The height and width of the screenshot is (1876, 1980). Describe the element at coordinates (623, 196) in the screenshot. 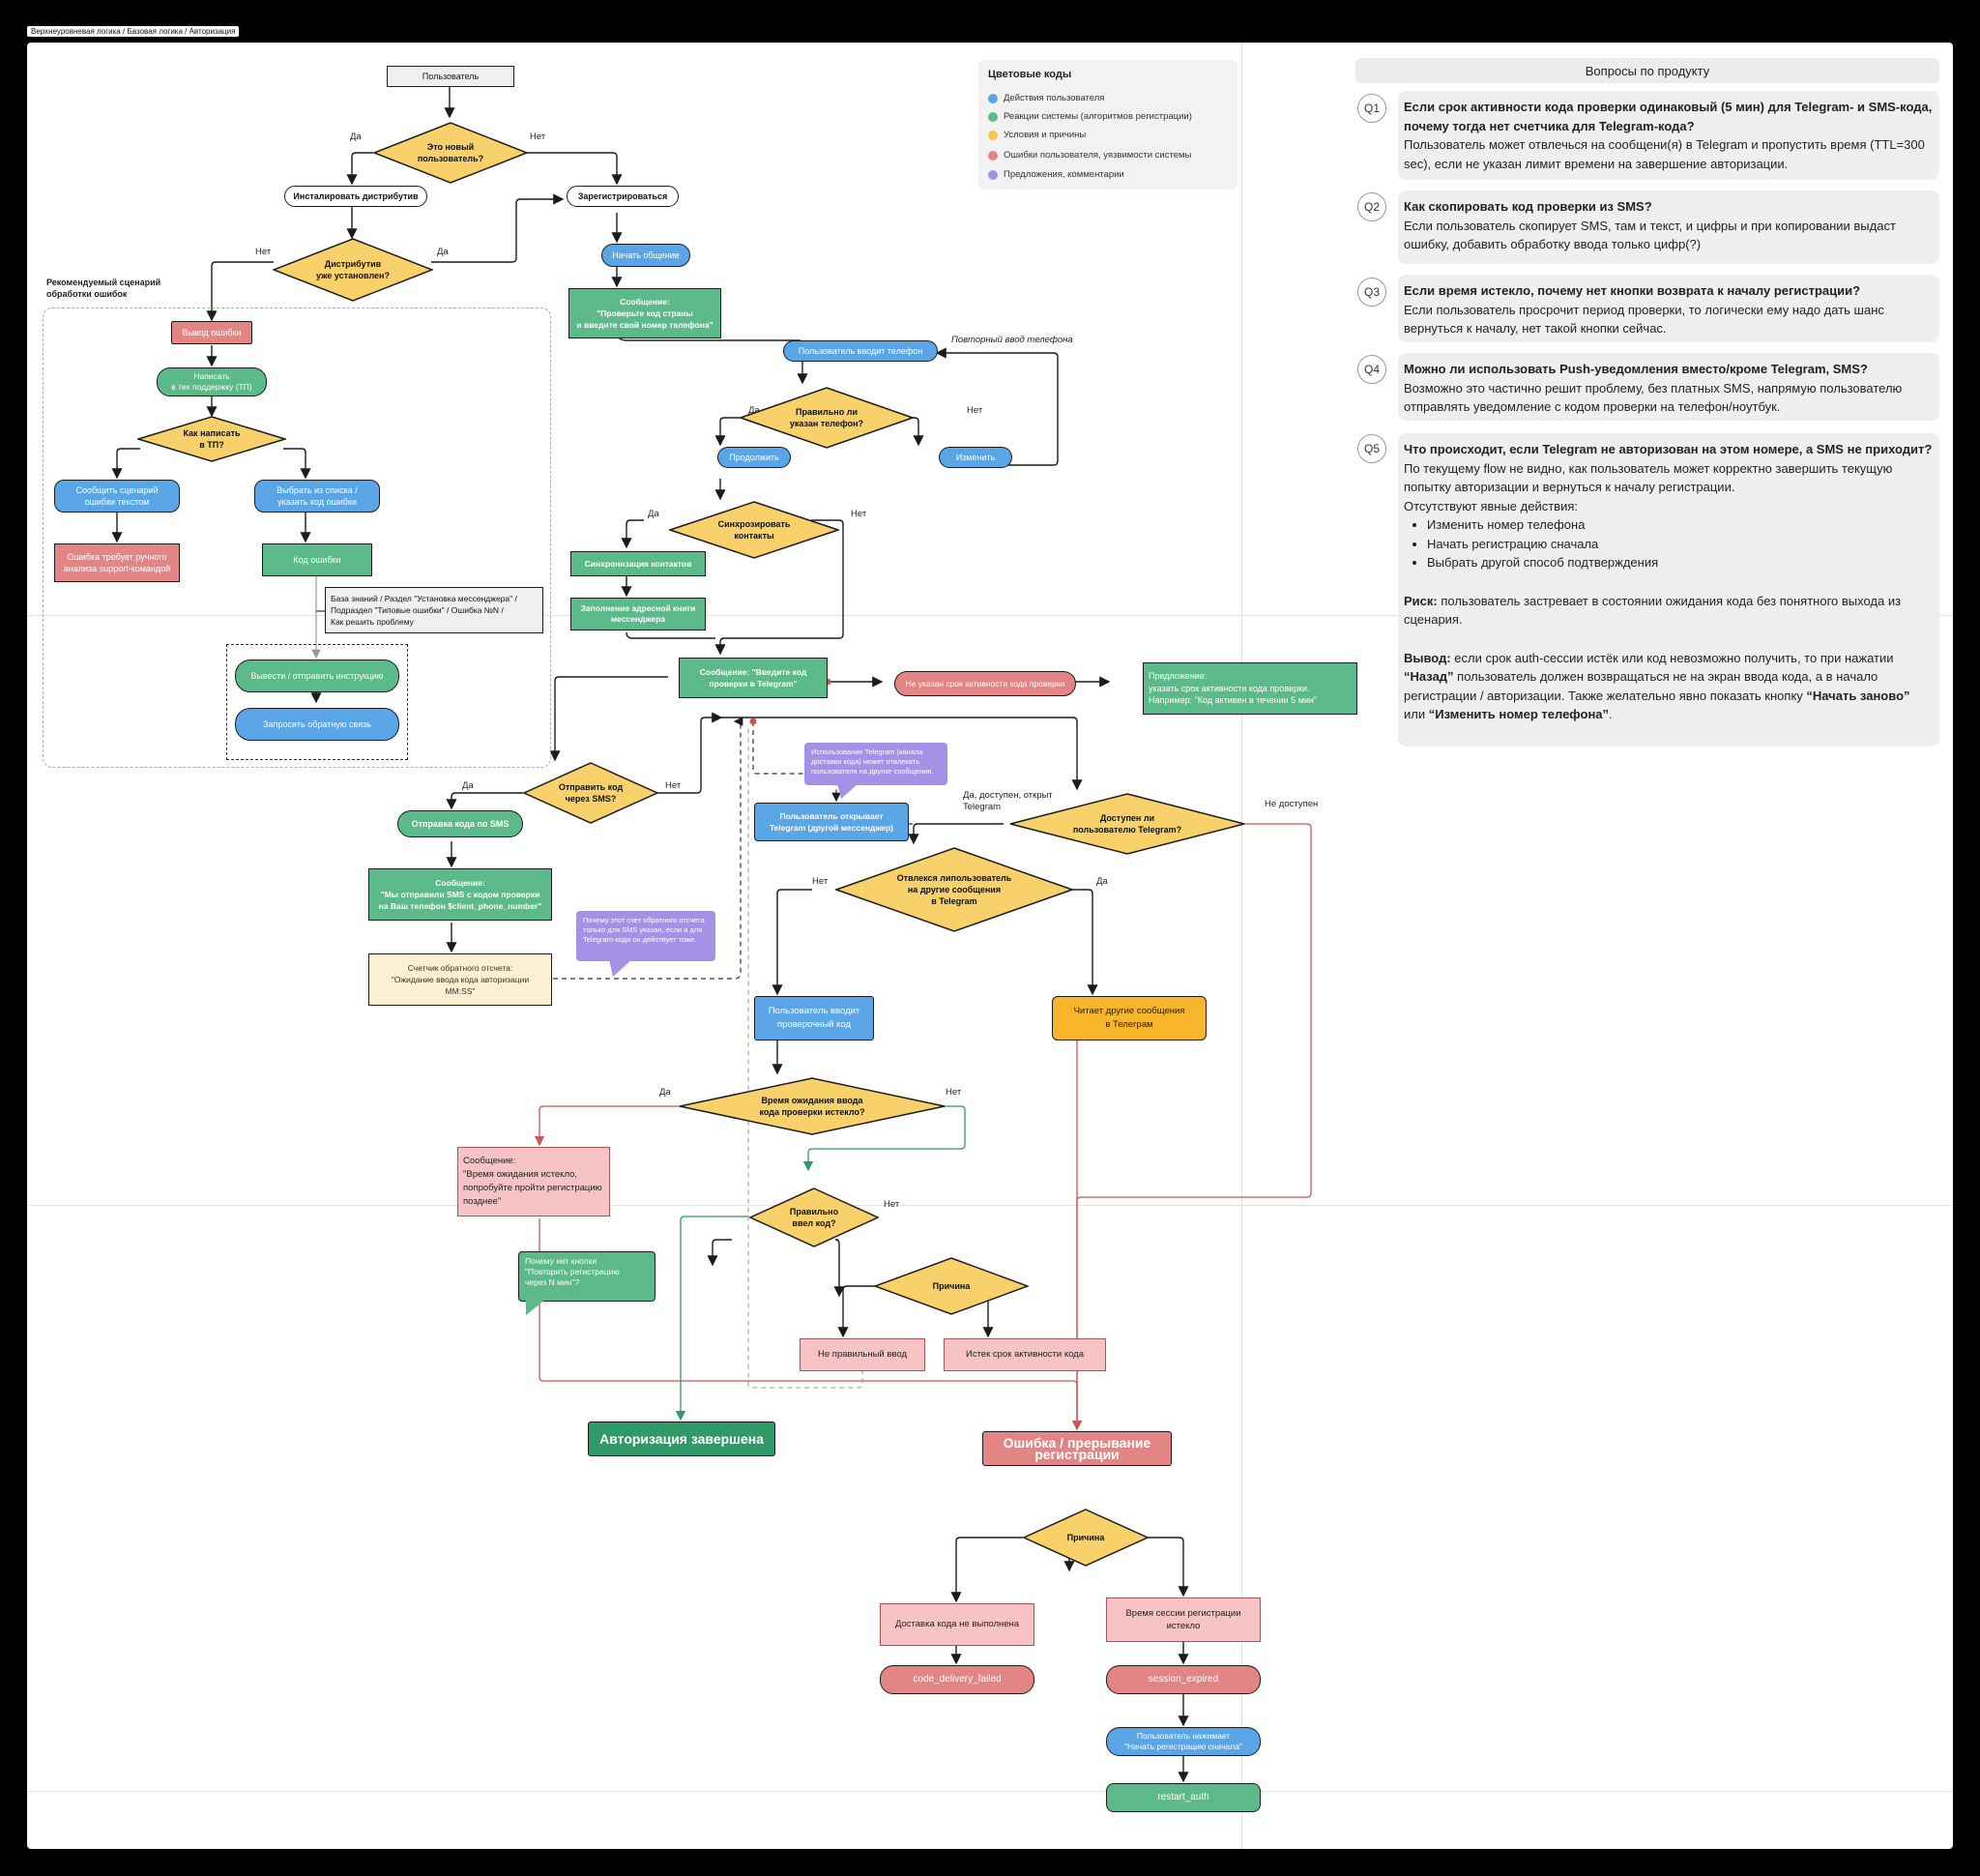

I see `register-node: Зарегистрироваться` at that location.